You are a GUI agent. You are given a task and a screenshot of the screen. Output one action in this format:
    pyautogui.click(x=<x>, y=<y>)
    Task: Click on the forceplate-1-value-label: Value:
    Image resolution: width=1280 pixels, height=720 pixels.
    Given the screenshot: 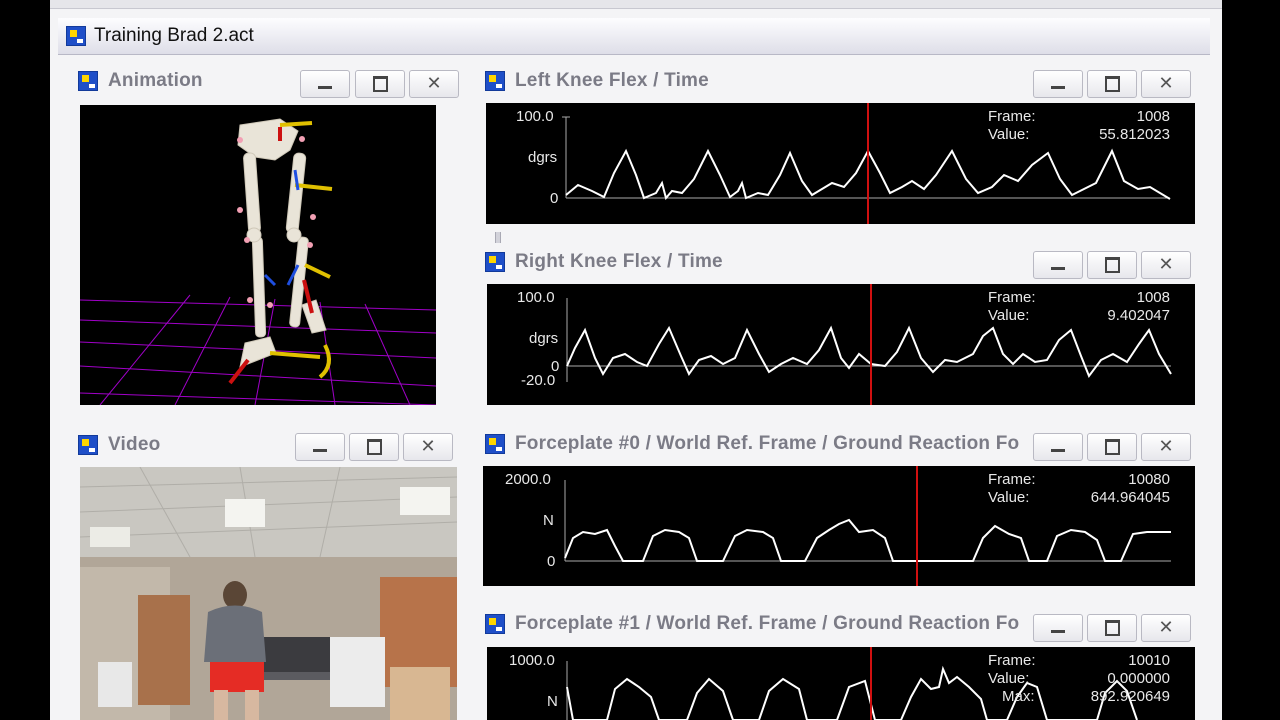 What is the action you would take?
    pyautogui.click(x=1009, y=678)
    